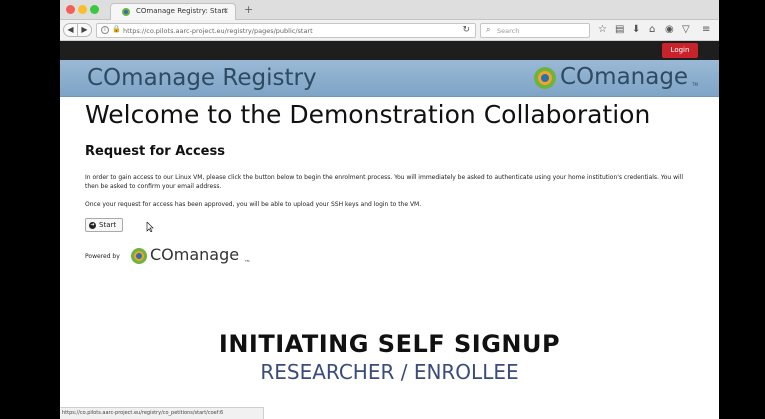 The image size is (765, 419). I want to click on top-bar: Login, so click(389, 50).